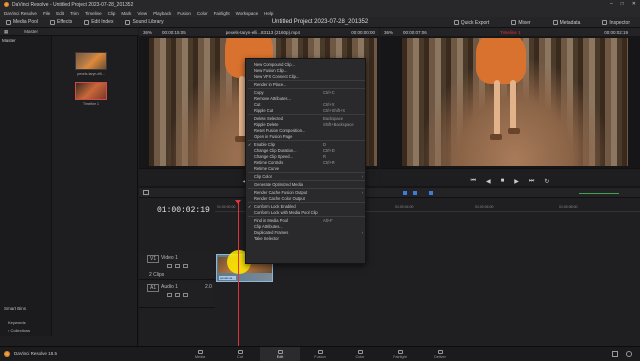  Describe the element at coordinates (247, 13) in the screenshot. I see `menu-workspace: Workspace` at that location.